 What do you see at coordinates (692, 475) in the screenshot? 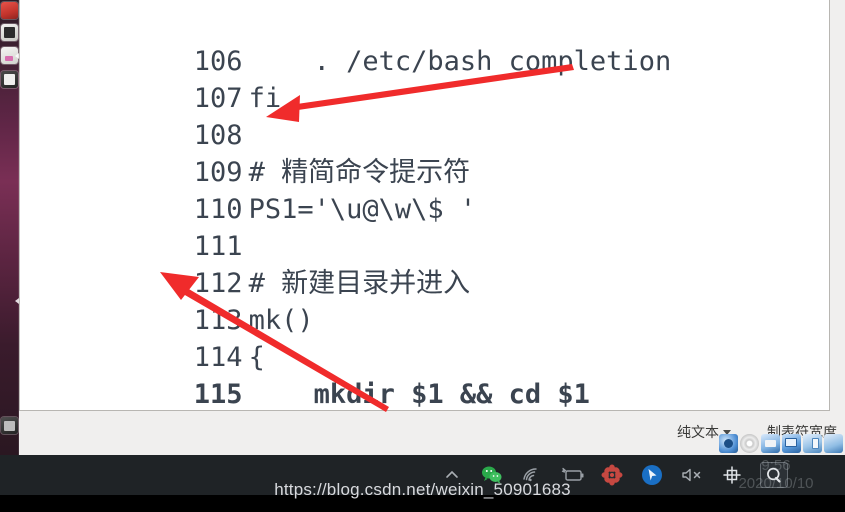
I see `speaker-muted-icon` at bounding box center [692, 475].